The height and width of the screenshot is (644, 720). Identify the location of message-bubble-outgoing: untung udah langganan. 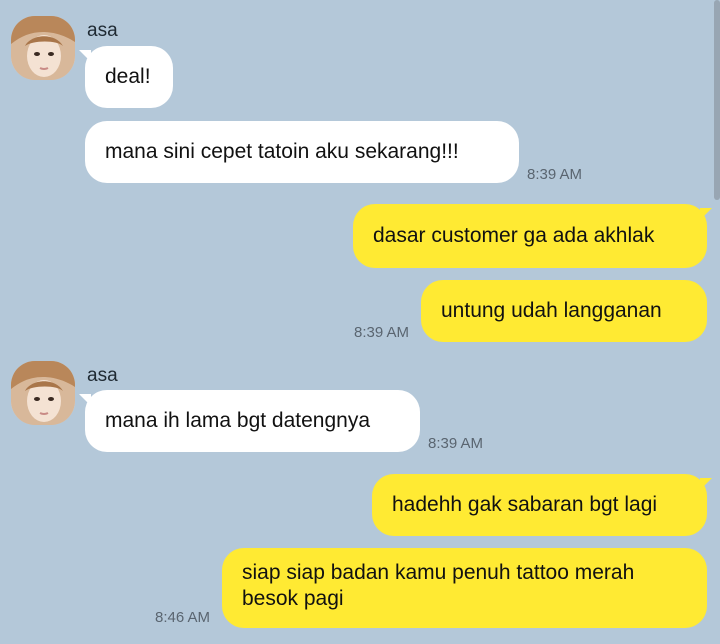
(564, 311).